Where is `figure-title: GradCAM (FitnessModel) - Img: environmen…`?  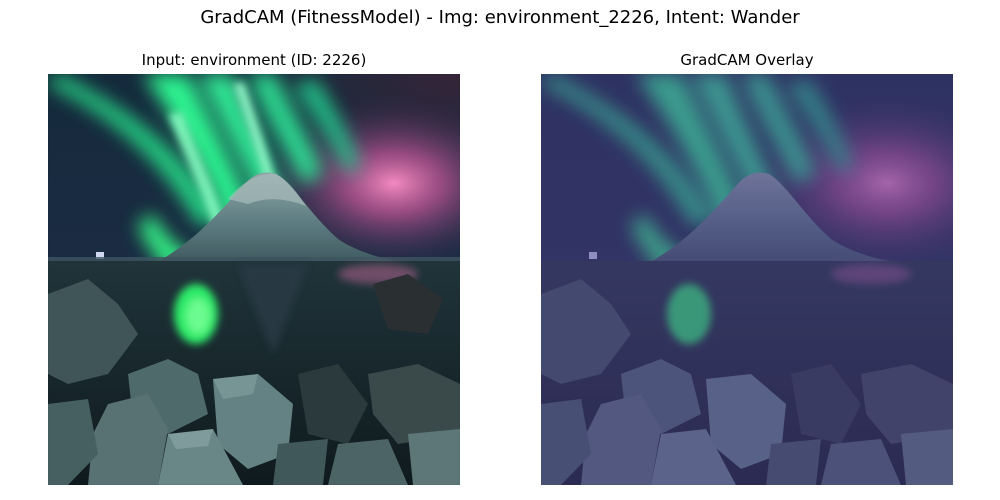
figure-title: GradCAM (FitnessModel) - Img: environmen… is located at coordinates (500, 17).